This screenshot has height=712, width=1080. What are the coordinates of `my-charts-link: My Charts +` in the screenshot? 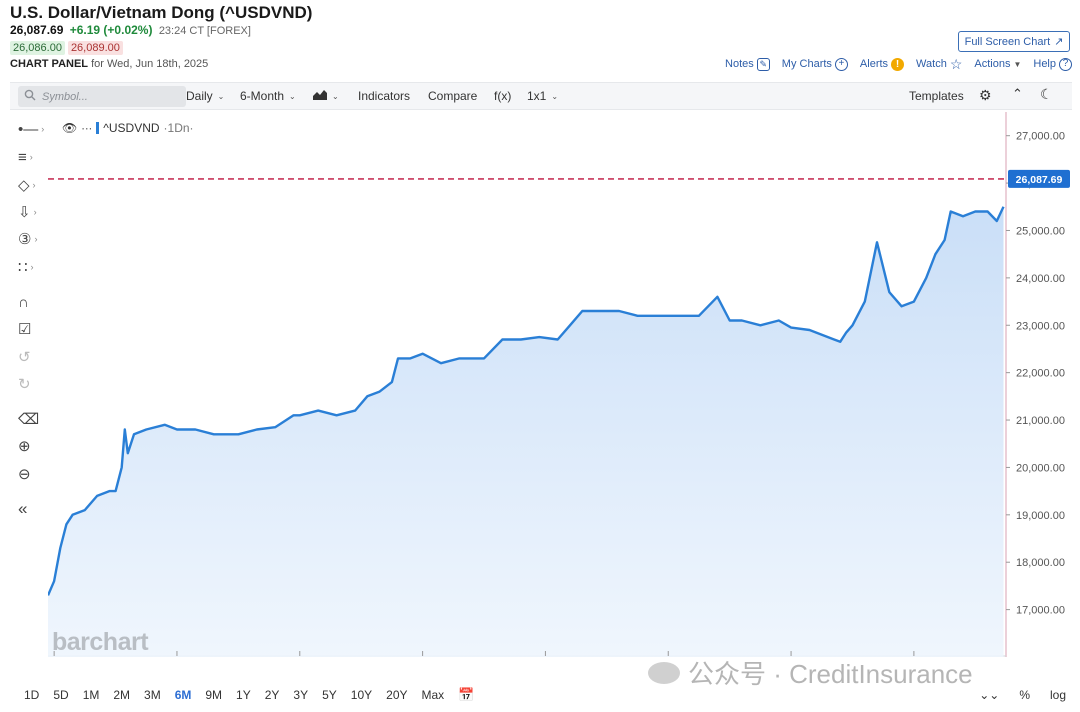 It's located at (814, 64).